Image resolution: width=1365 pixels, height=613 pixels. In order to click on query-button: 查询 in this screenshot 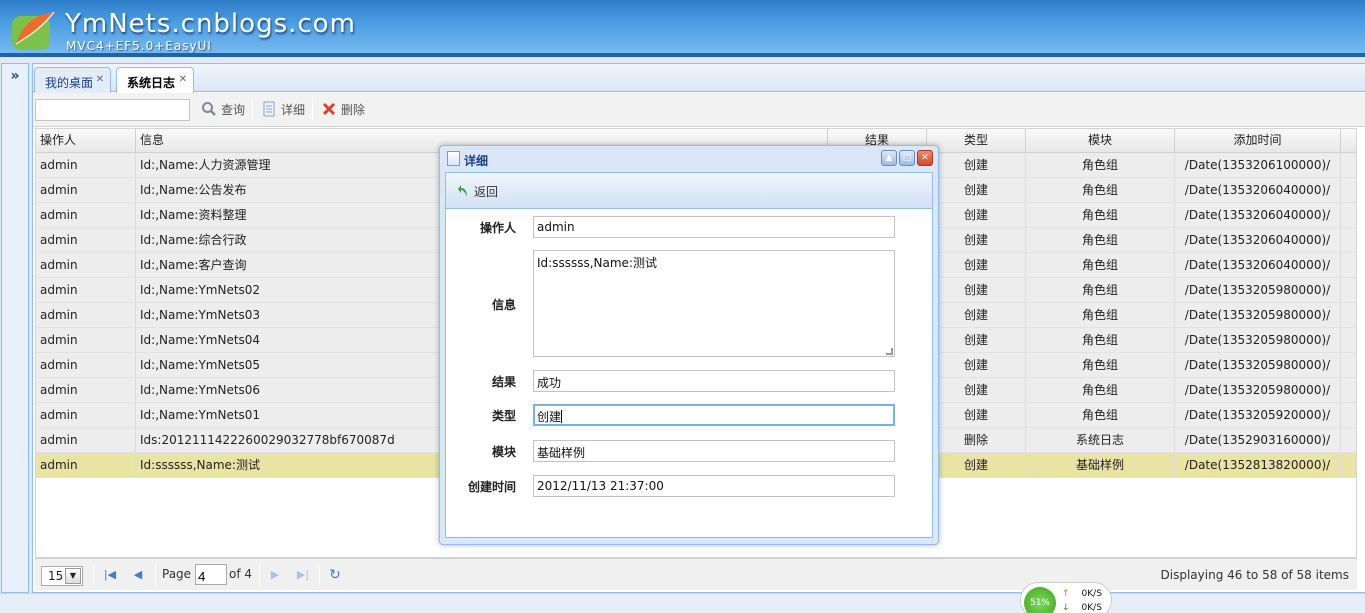, I will do `click(223, 110)`.